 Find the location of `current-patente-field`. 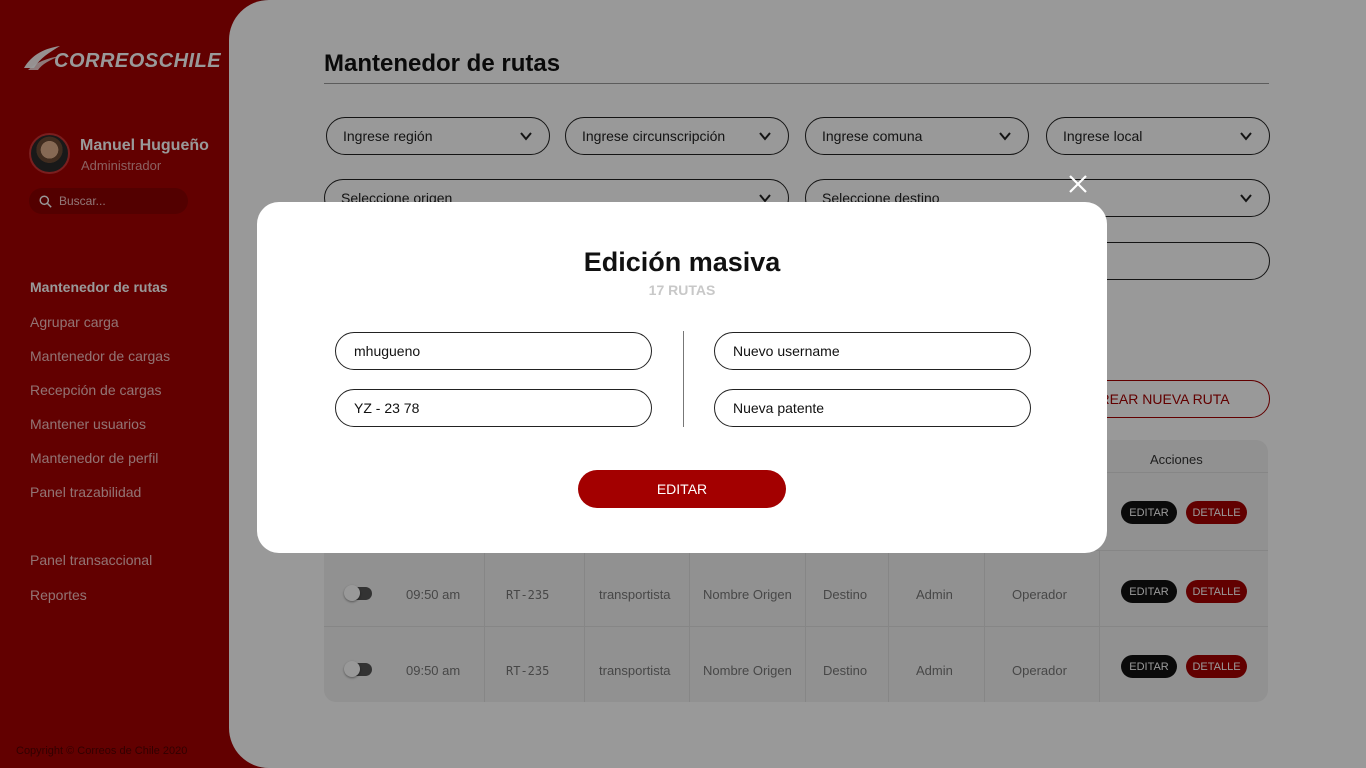

current-patente-field is located at coordinates (493, 408).